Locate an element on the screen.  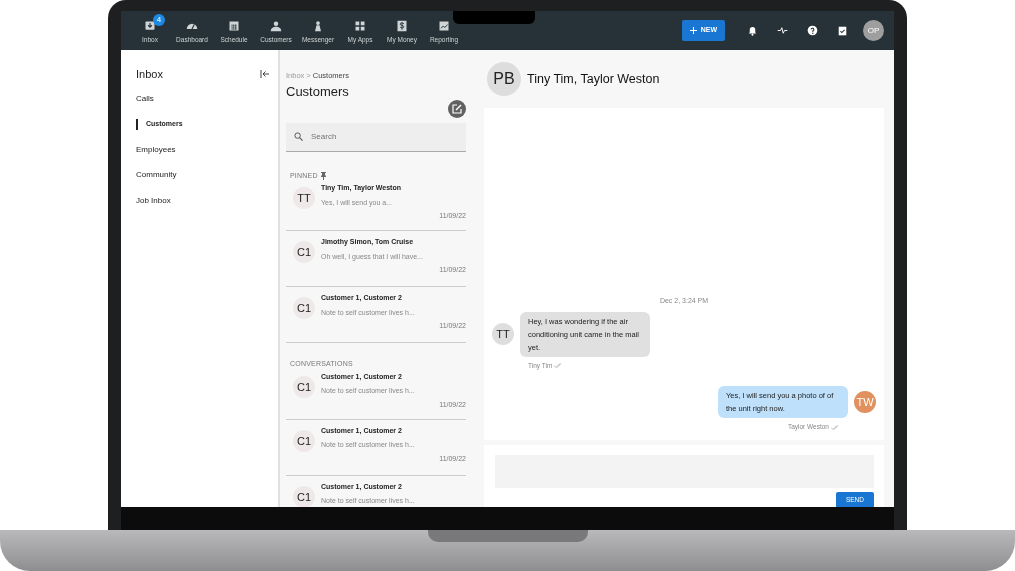
help-icon is located at coordinates (812, 30).